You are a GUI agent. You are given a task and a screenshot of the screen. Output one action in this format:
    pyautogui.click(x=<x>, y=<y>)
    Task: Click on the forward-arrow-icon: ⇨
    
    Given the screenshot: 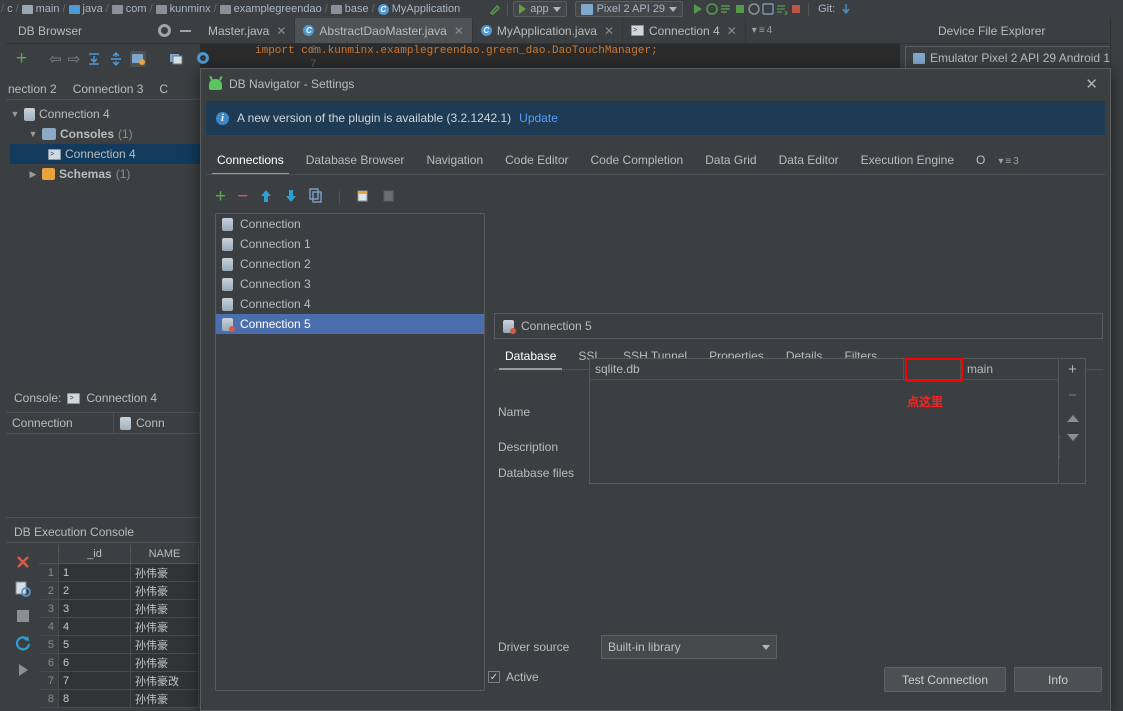 What is the action you would take?
    pyautogui.click(x=74, y=59)
    